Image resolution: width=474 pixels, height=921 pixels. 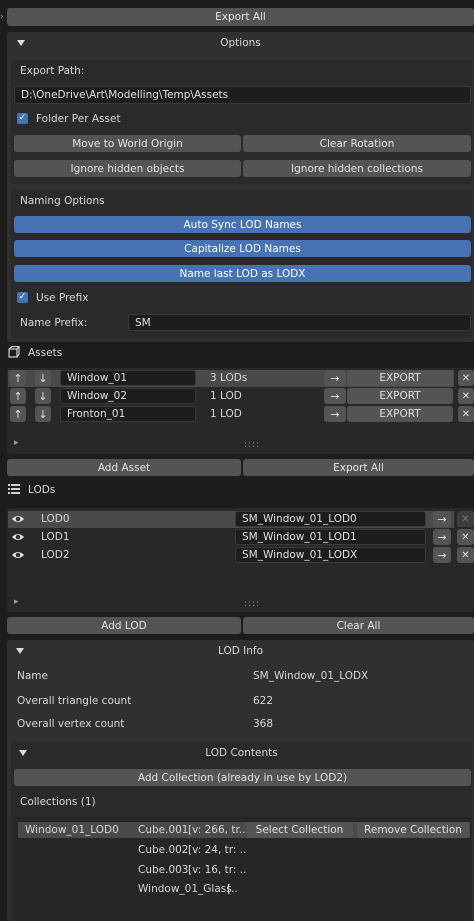 What do you see at coordinates (128, 378) in the screenshot?
I see `asset-name-field: Window_01` at bounding box center [128, 378].